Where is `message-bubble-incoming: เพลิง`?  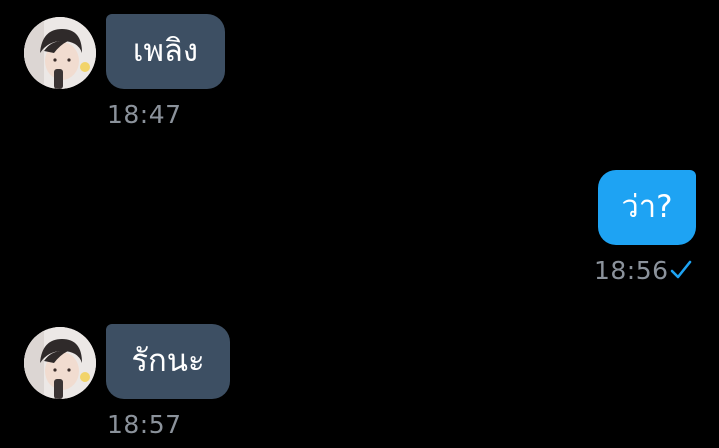
message-bubble-incoming: เพลิง is located at coordinates (165, 51).